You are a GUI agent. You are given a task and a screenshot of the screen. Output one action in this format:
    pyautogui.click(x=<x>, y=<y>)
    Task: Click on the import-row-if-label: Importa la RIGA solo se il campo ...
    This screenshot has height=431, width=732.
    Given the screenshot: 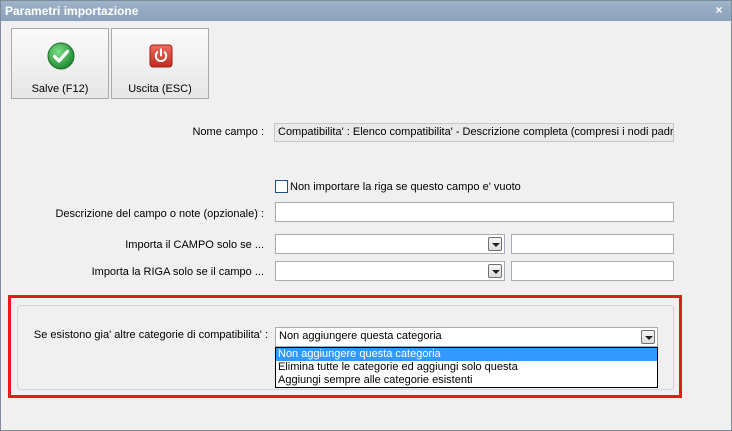 What is the action you would take?
    pyautogui.click(x=177, y=272)
    